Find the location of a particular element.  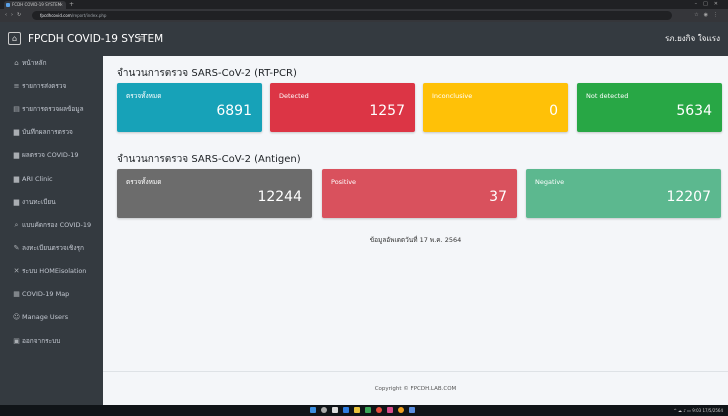

url-path: /report/index.php is located at coordinates (89, 15).